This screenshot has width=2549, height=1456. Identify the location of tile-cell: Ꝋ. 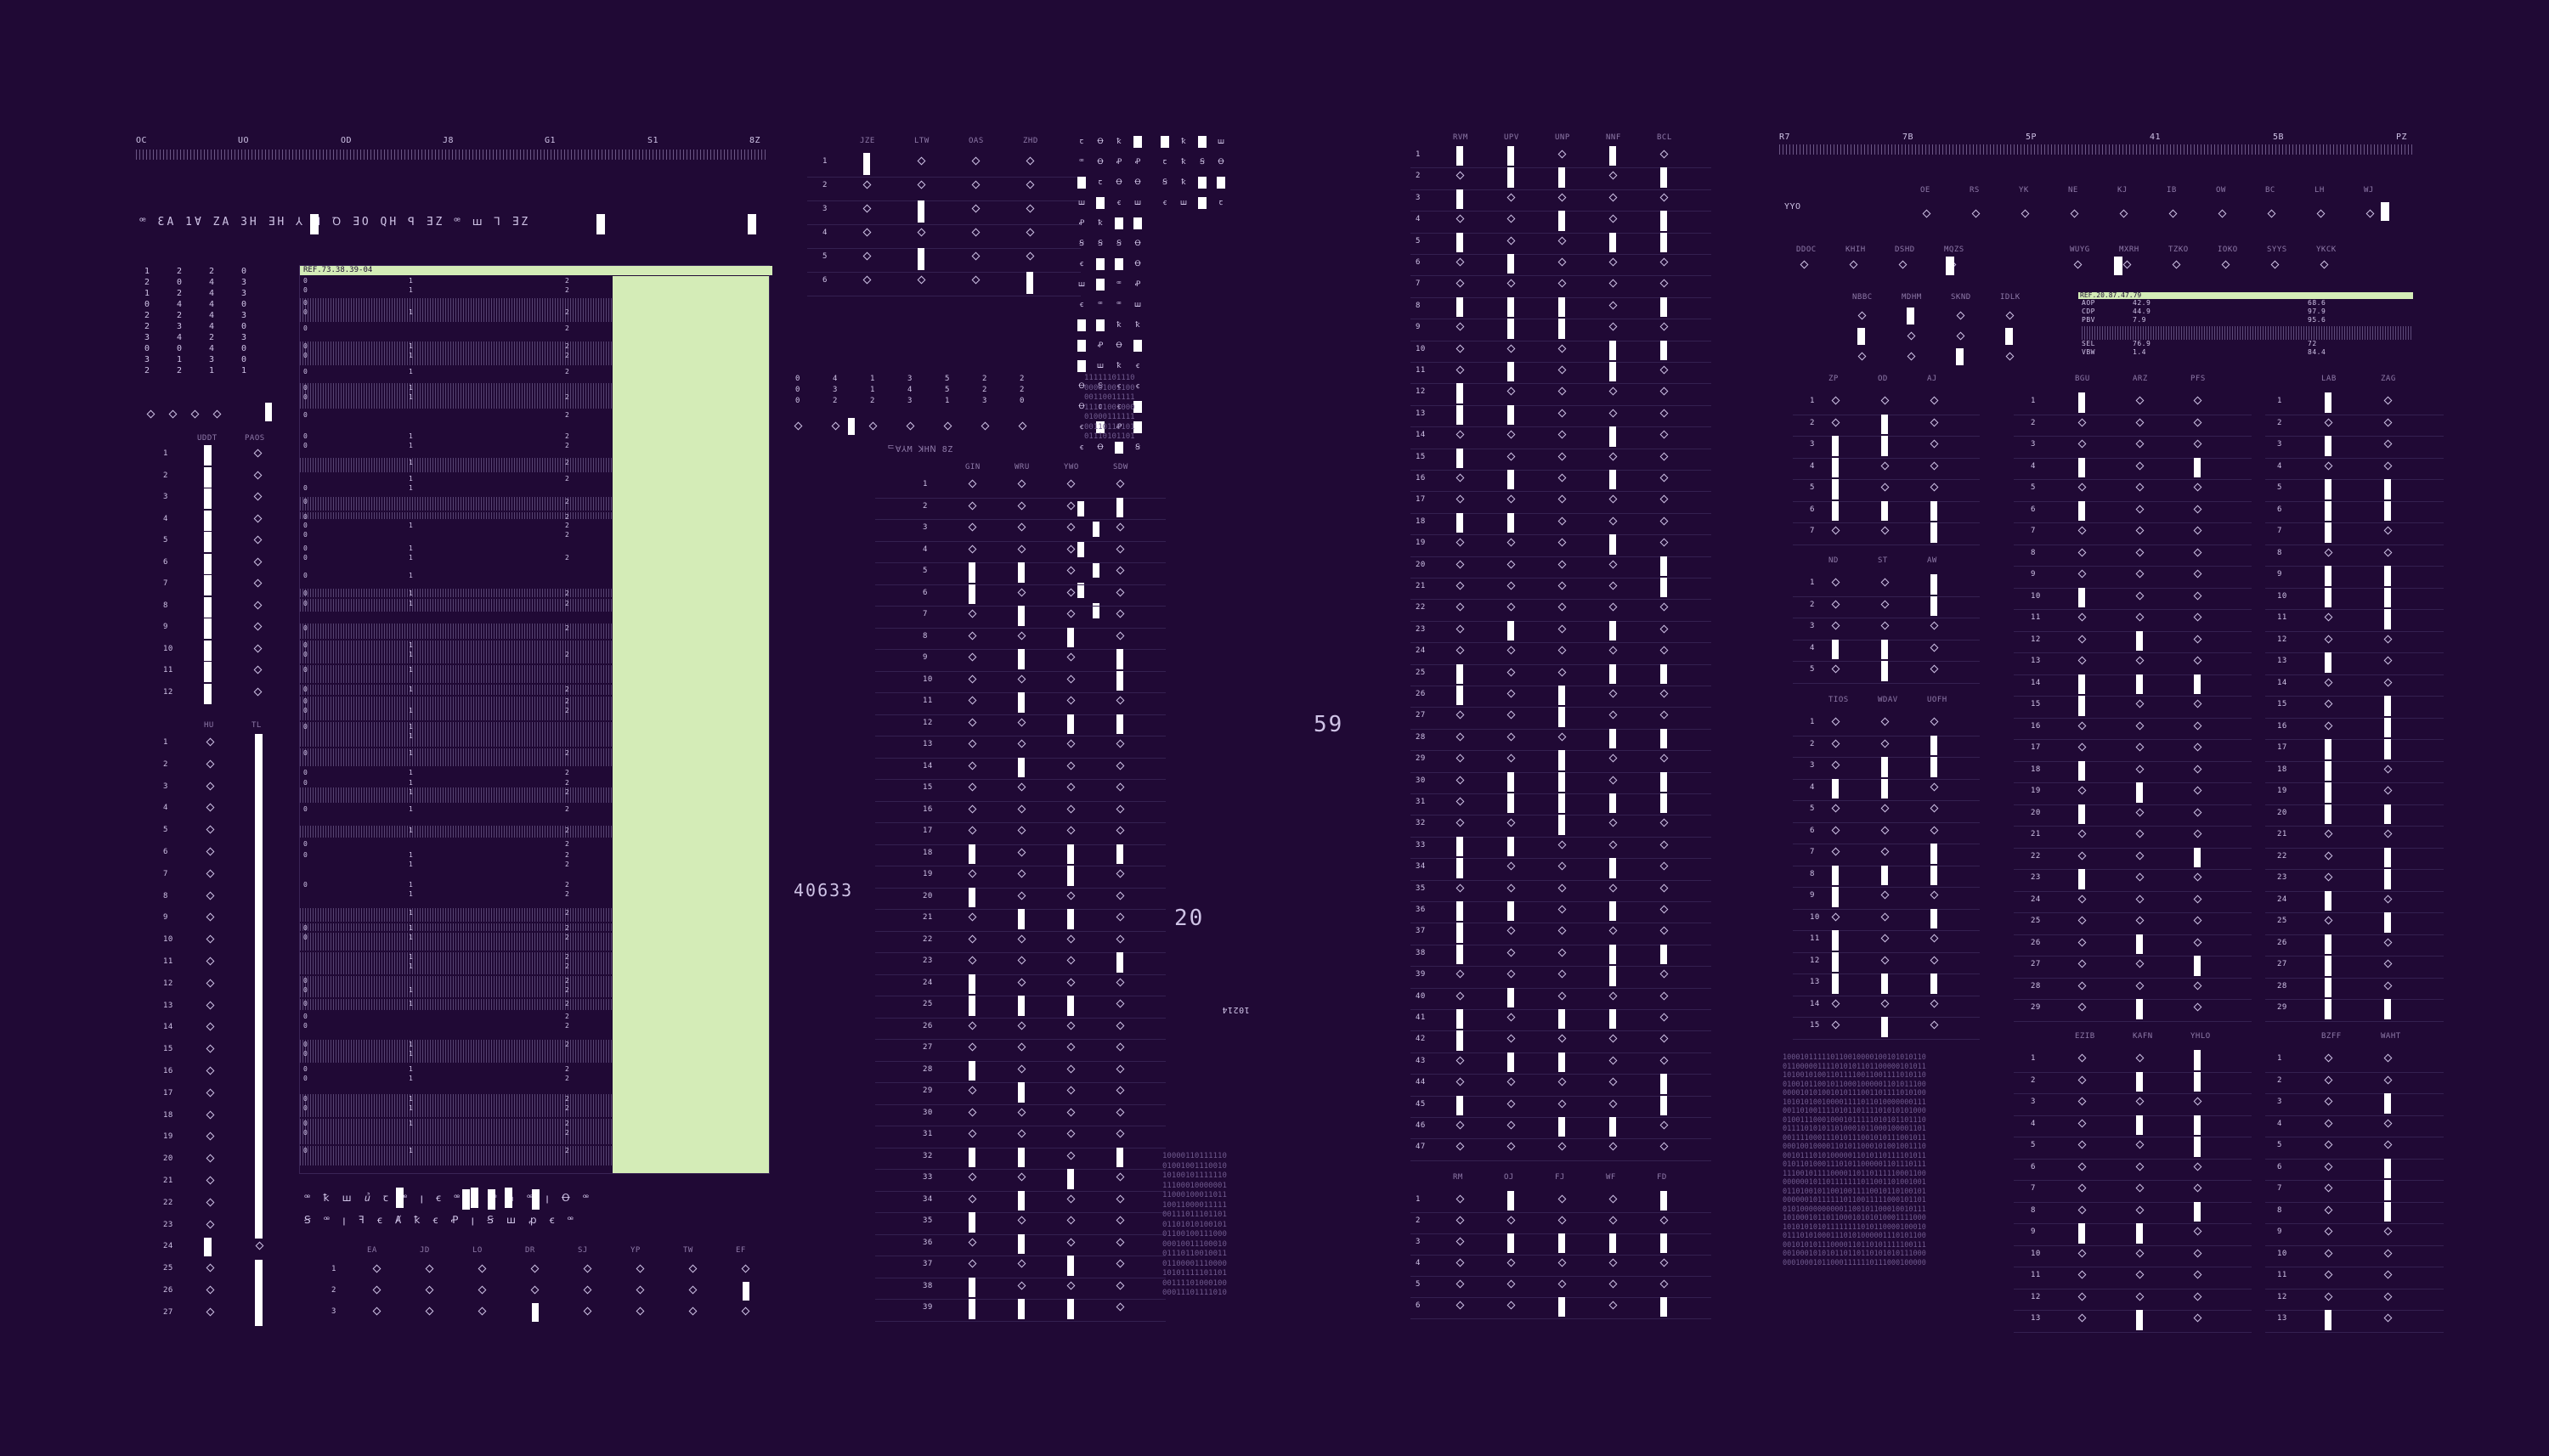
(1119, 183).